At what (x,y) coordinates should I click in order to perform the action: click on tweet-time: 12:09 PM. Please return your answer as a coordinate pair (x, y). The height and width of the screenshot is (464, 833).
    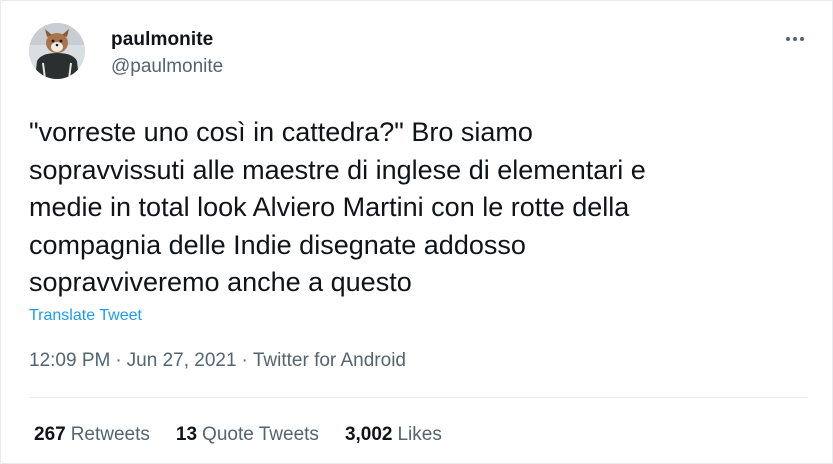
    Looking at the image, I should click on (69, 360).